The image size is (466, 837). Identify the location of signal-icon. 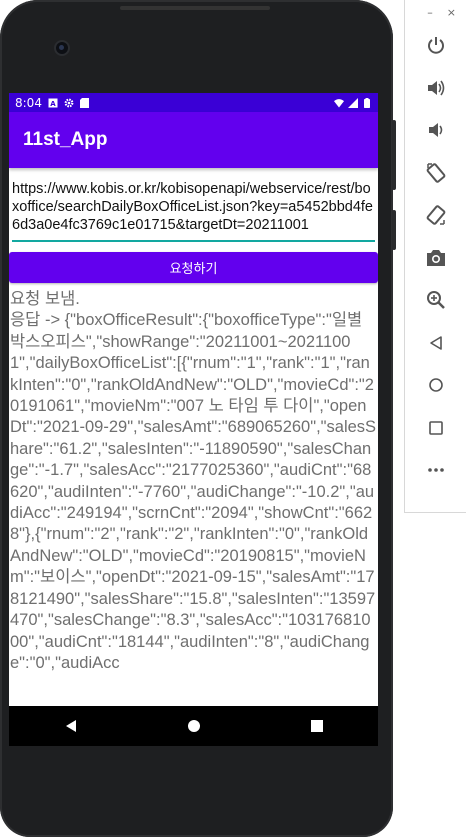
(353, 102).